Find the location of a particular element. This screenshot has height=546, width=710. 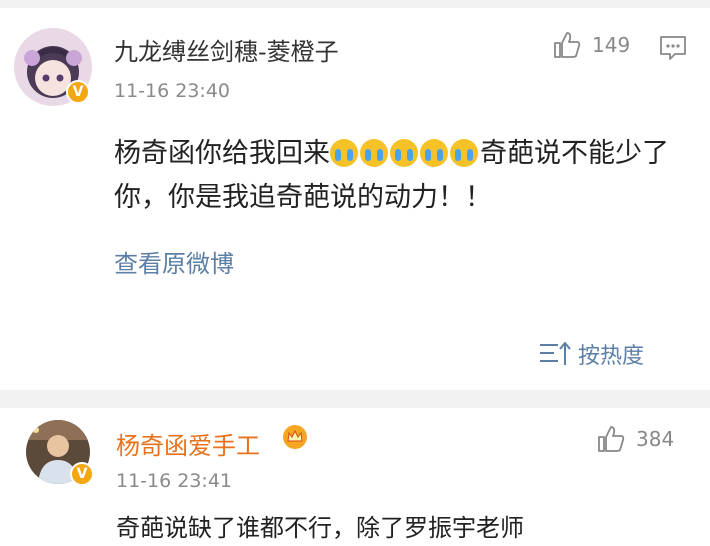

comment-text-part1: 杨奇函你给我回来 is located at coordinates (222, 153).